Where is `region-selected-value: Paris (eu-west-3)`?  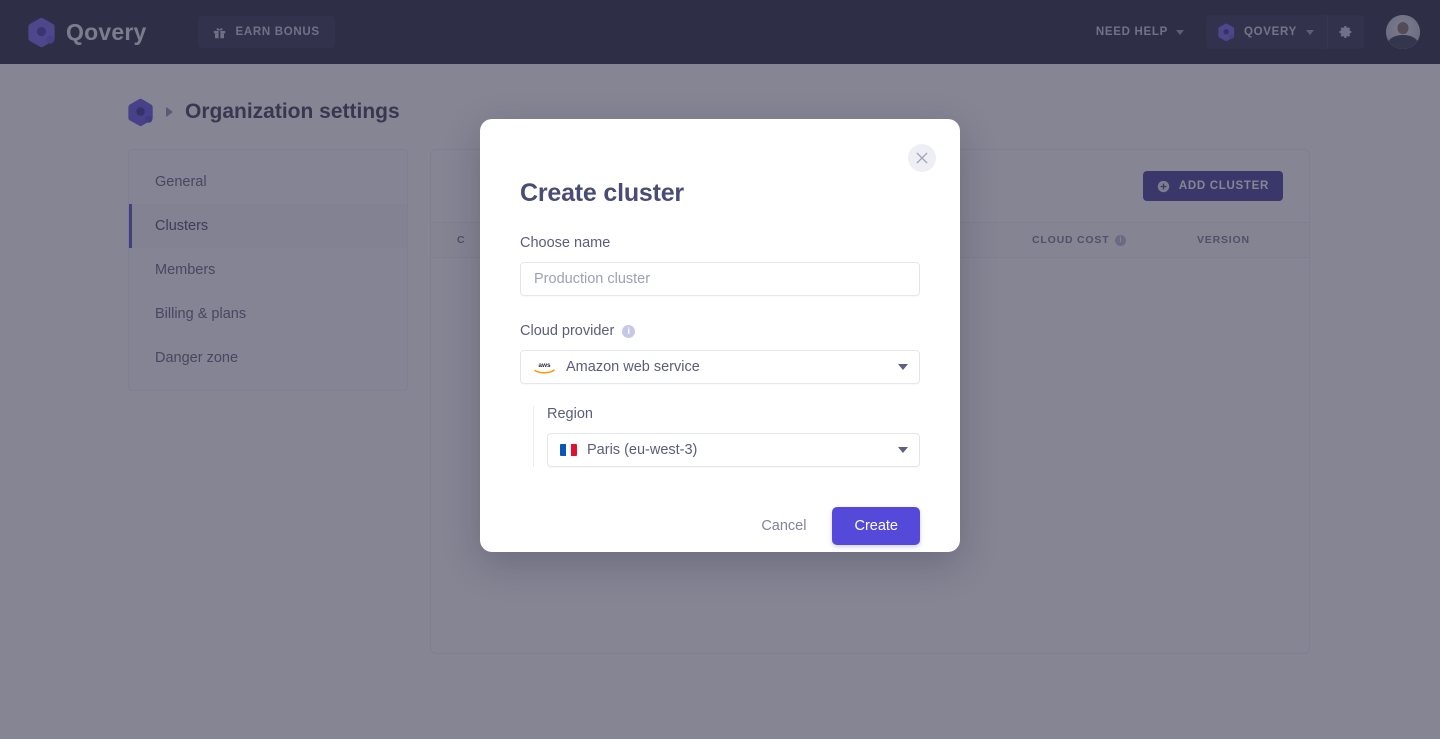
region-selected-value: Paris (eu-west-3) is located at coordinates (642, 450).